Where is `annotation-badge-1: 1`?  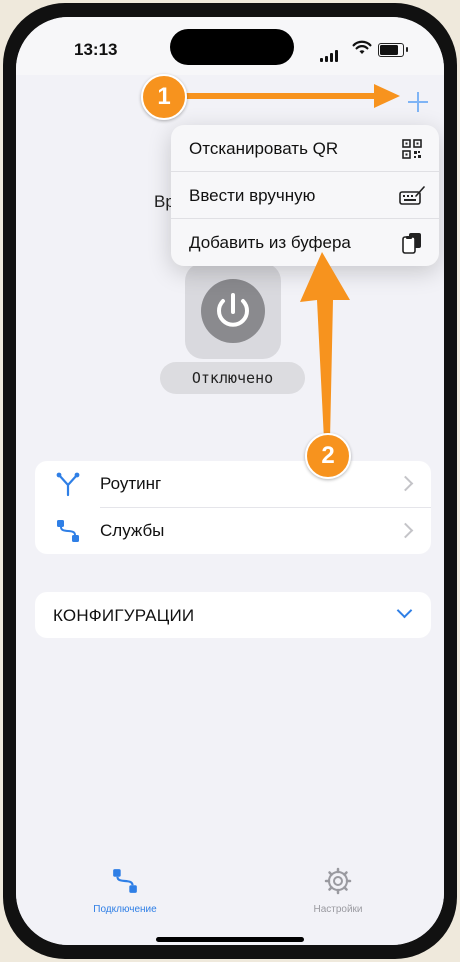
annotation-badge-1: 1 is located at coordinates (164, 97).